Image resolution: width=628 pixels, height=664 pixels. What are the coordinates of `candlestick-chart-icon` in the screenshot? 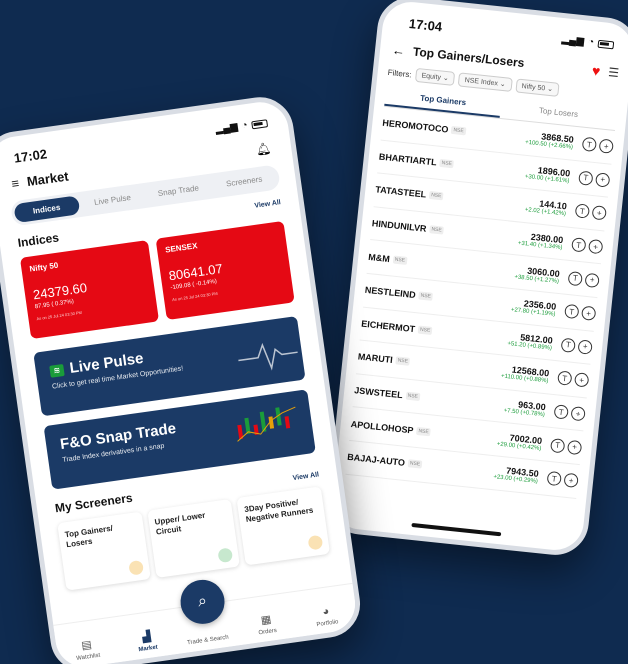 It's located at (266, 424).